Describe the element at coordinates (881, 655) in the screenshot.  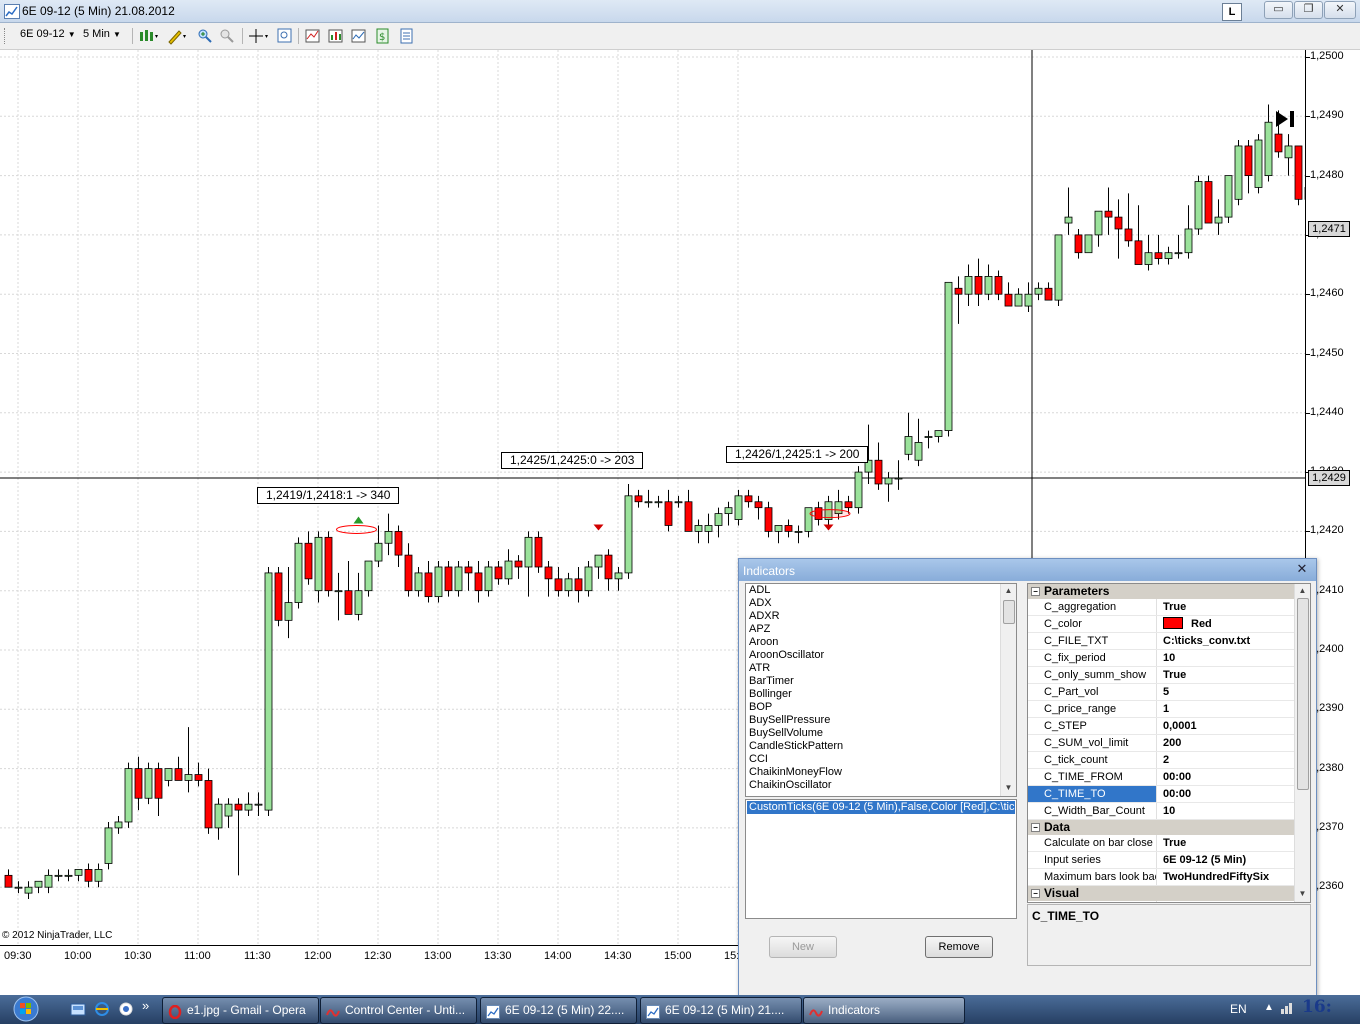
I see `indicator-list-item: AroonOscillator` at that location.